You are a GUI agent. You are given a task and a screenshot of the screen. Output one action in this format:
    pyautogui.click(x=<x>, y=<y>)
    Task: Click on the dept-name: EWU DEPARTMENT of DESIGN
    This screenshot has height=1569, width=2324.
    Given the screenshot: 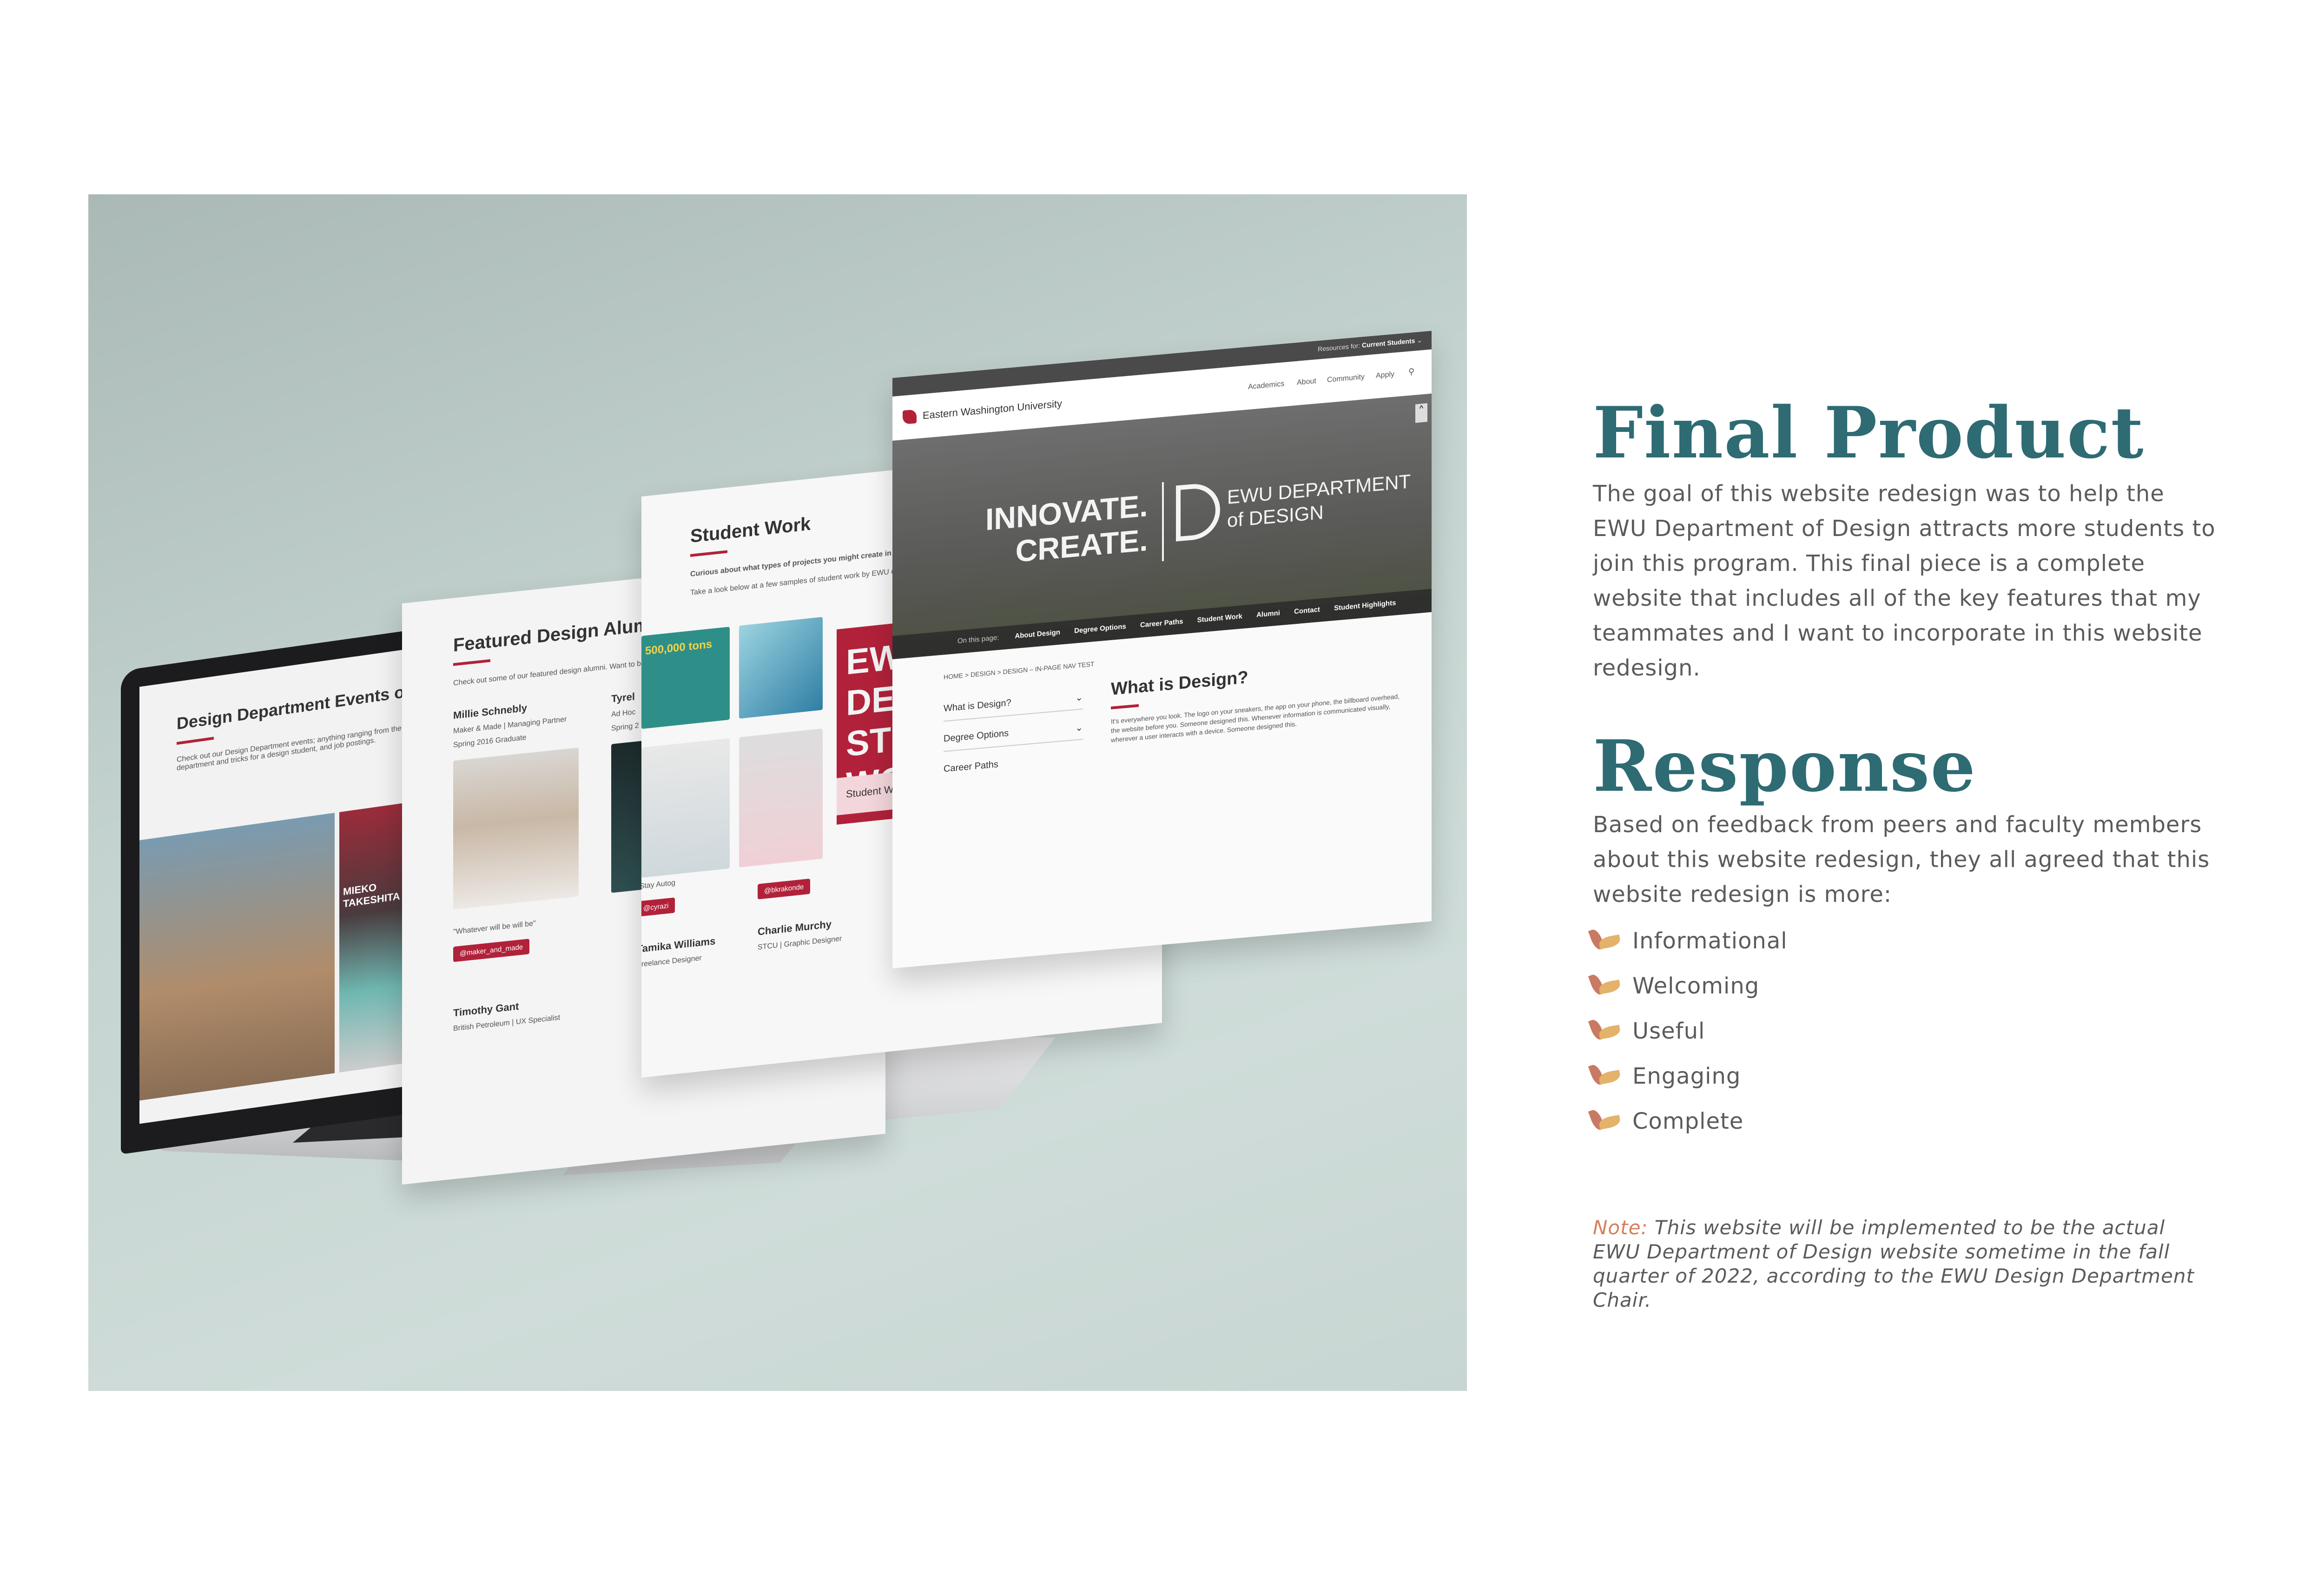 What is the action you would take?
    pyautogui.click(x=1319, y=501)
    